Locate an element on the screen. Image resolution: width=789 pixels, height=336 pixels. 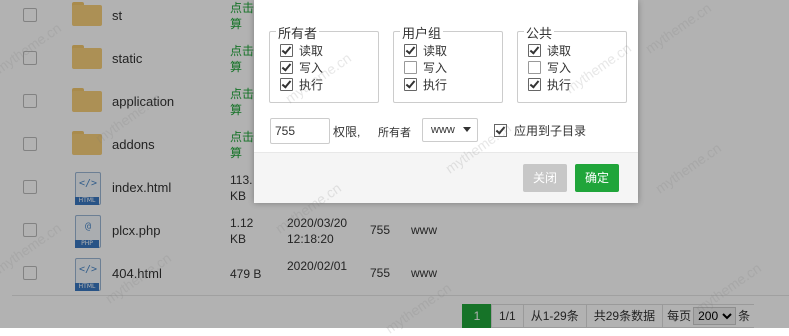
owner-write-checkbox: 写入 is located at coordinates (301, 67).